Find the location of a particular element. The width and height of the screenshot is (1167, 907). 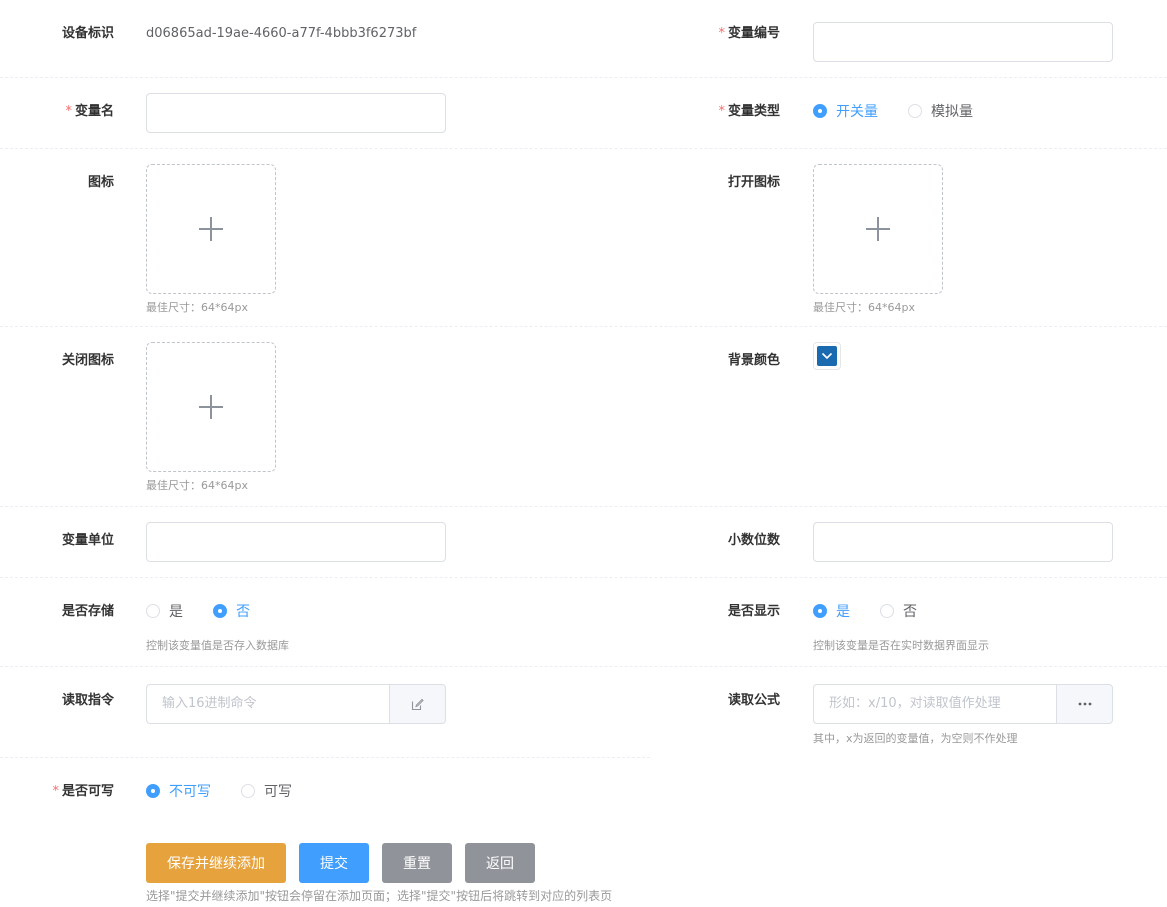

variable-unit-input is located at coordinates (296, 542).